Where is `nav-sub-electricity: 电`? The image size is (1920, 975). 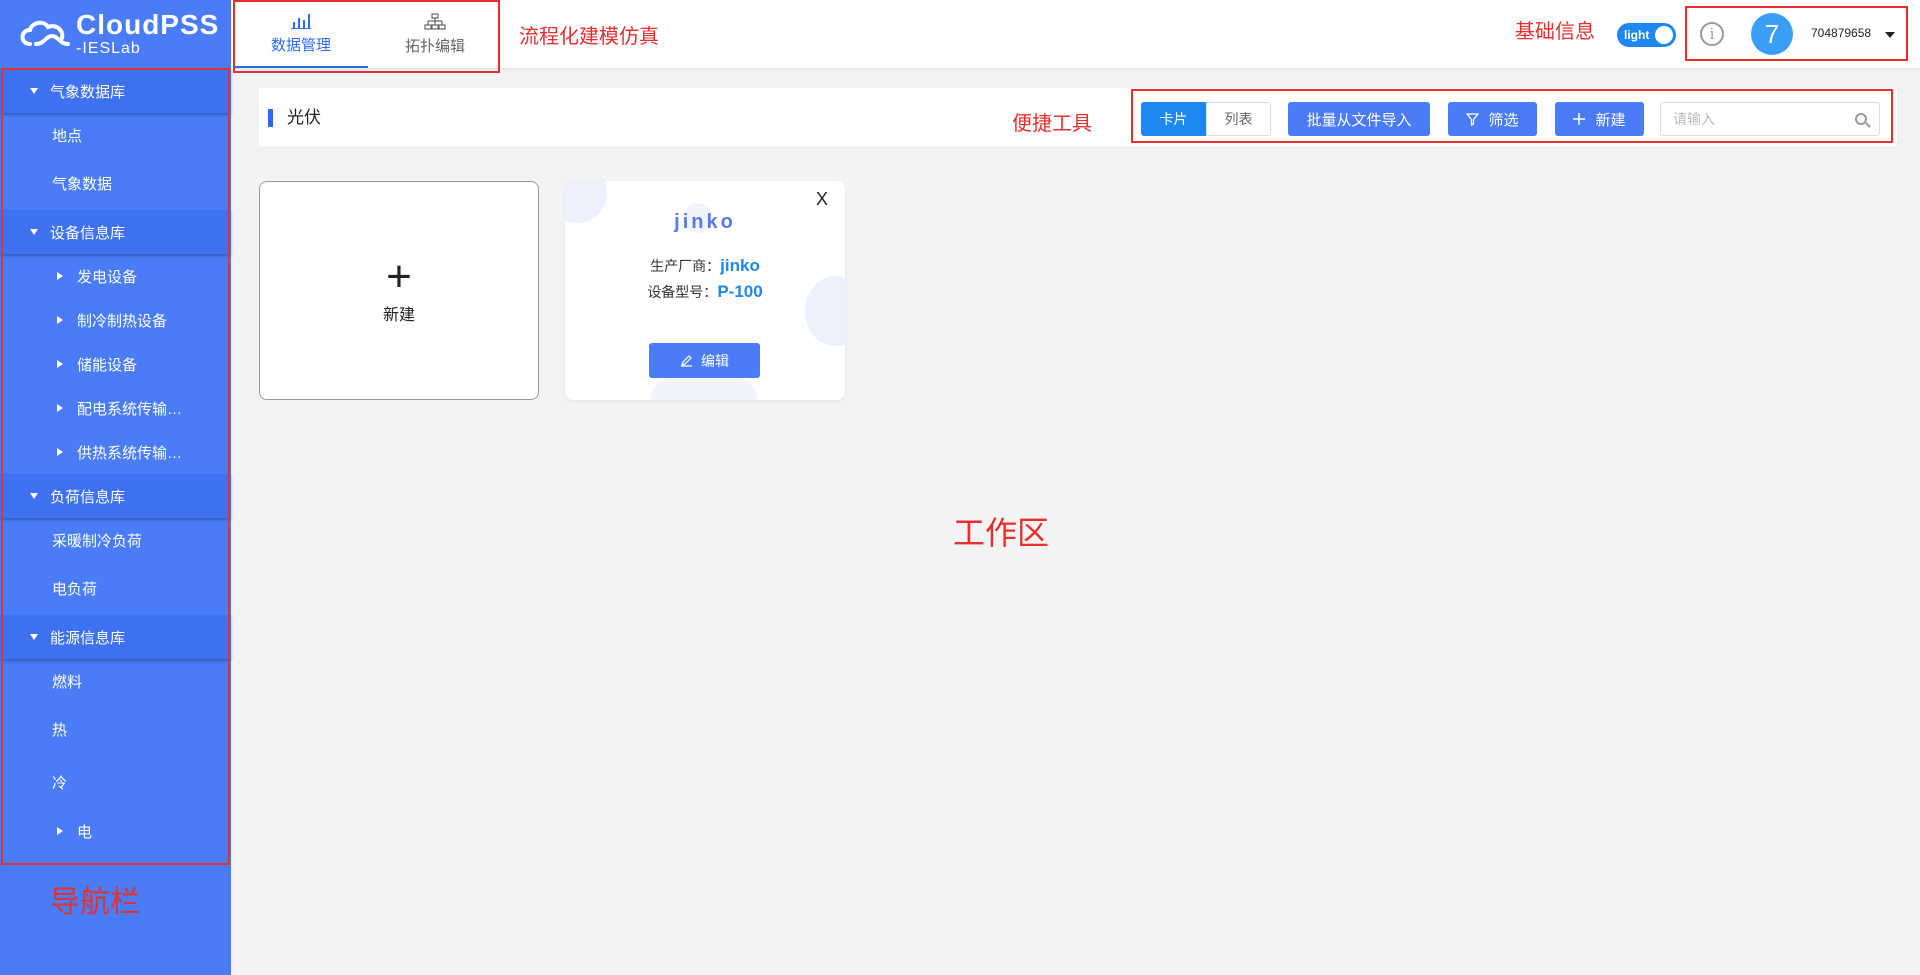 nav-sub-electricity: 电 is located at coordinates (115, 831).